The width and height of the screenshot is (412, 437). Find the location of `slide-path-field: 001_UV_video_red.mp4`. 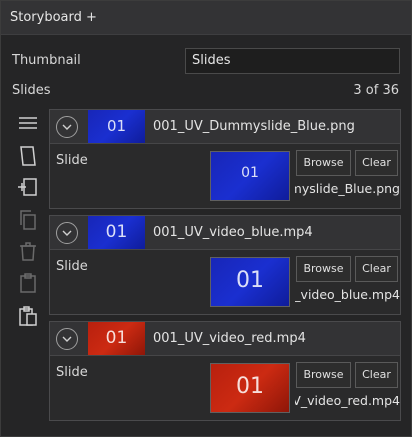

slide-path-field: 001_UV_video_red.mp4 is located at coordinates (347, 401).